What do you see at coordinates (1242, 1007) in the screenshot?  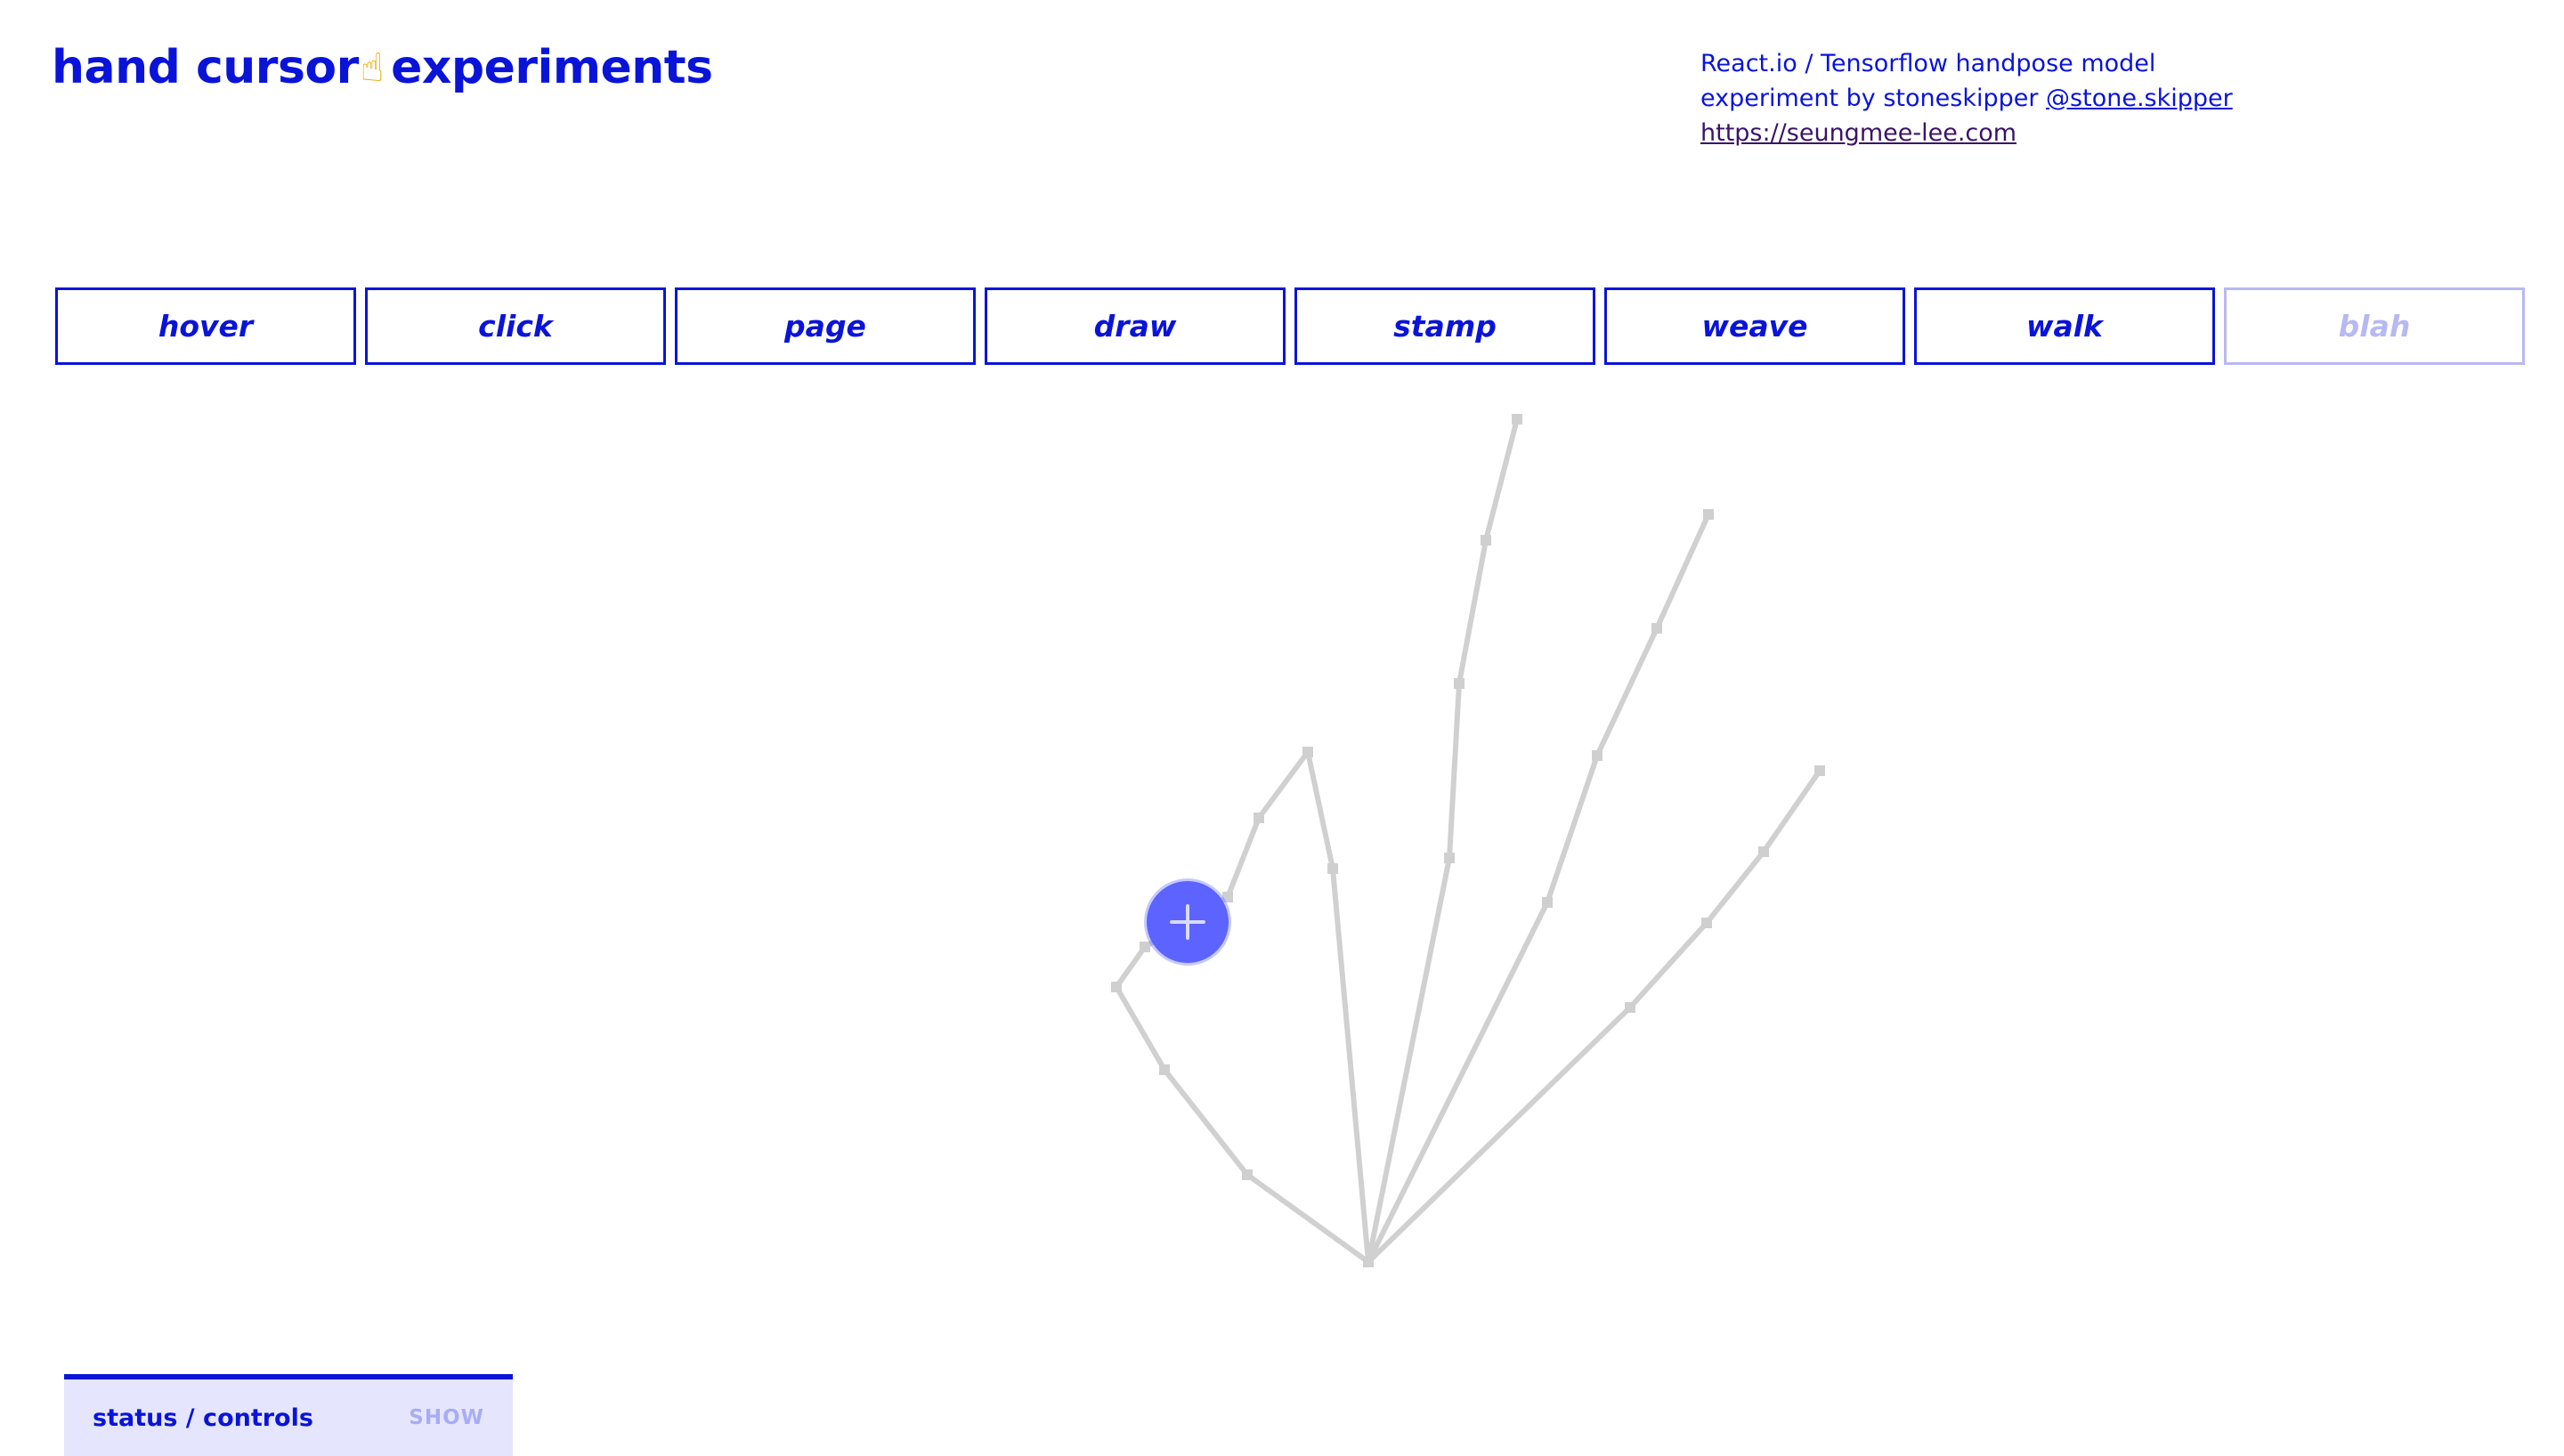 I see `thumb-bone` at bounding box center [1242, 1007].